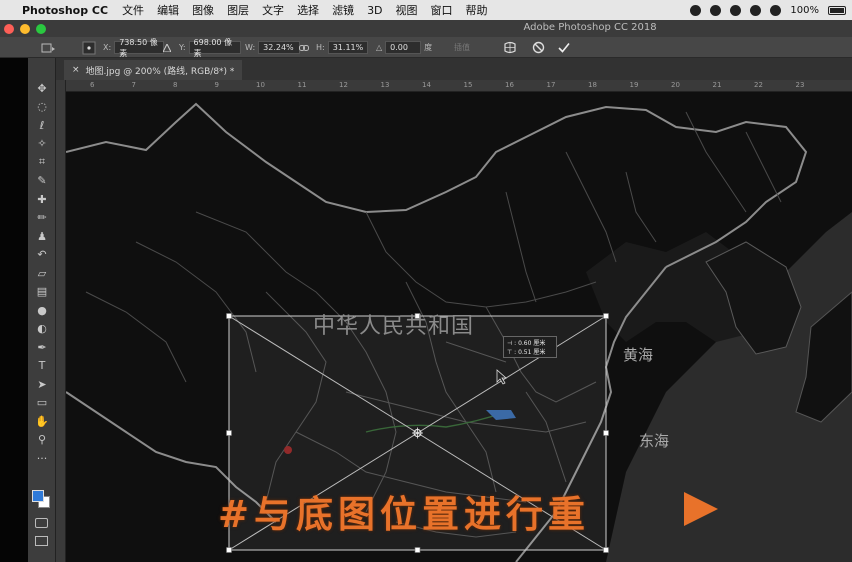 Image resolution: width=852 pixels, height=562 pixels. Describe the element at coordinates (42, 144) in the screenshot. I see `magic-wand-tool-icon: ✧` at that location.